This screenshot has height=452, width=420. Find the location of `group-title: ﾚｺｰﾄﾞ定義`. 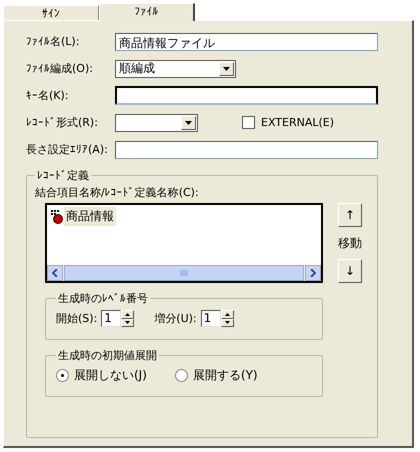

group-title: ﾚｺｰﾄﾞ定義 is located at coordinates (63, 175).